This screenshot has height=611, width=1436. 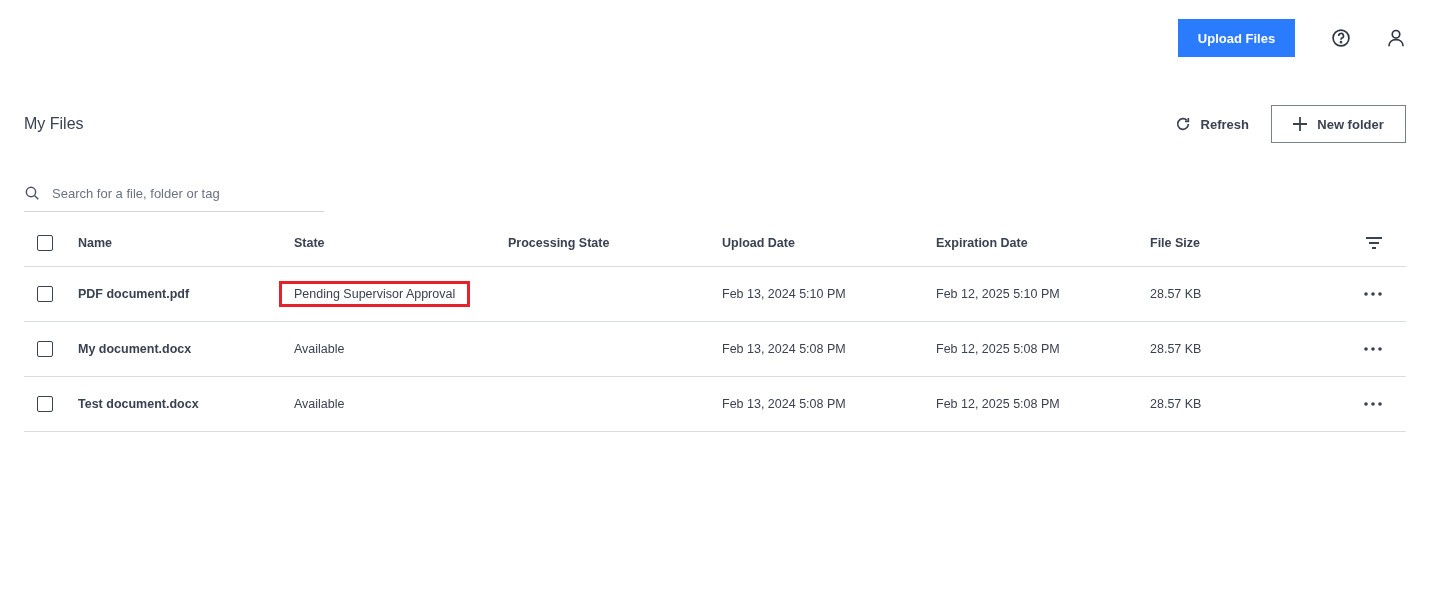 What do you see at coordinates (759, 243) in the screenshot?
I see `column-header: Upload Date` at bounding box center [759, 243].